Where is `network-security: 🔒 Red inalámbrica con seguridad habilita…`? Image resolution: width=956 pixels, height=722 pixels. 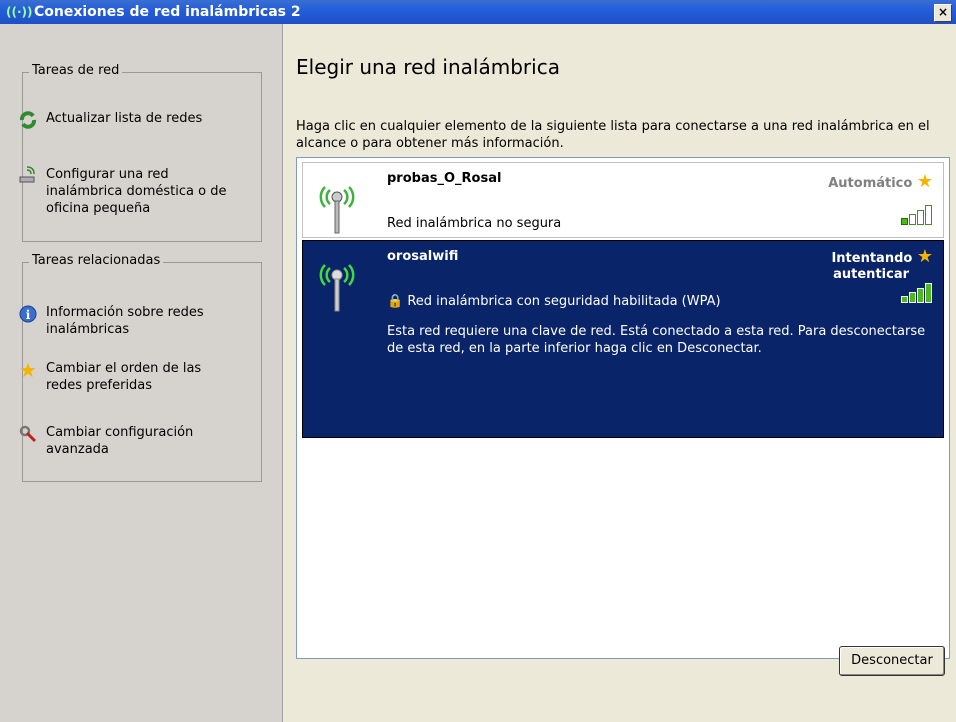
network-security: 🔒 Red inalámbrica con seguridad habilita… is located at coordinates (554, 301).